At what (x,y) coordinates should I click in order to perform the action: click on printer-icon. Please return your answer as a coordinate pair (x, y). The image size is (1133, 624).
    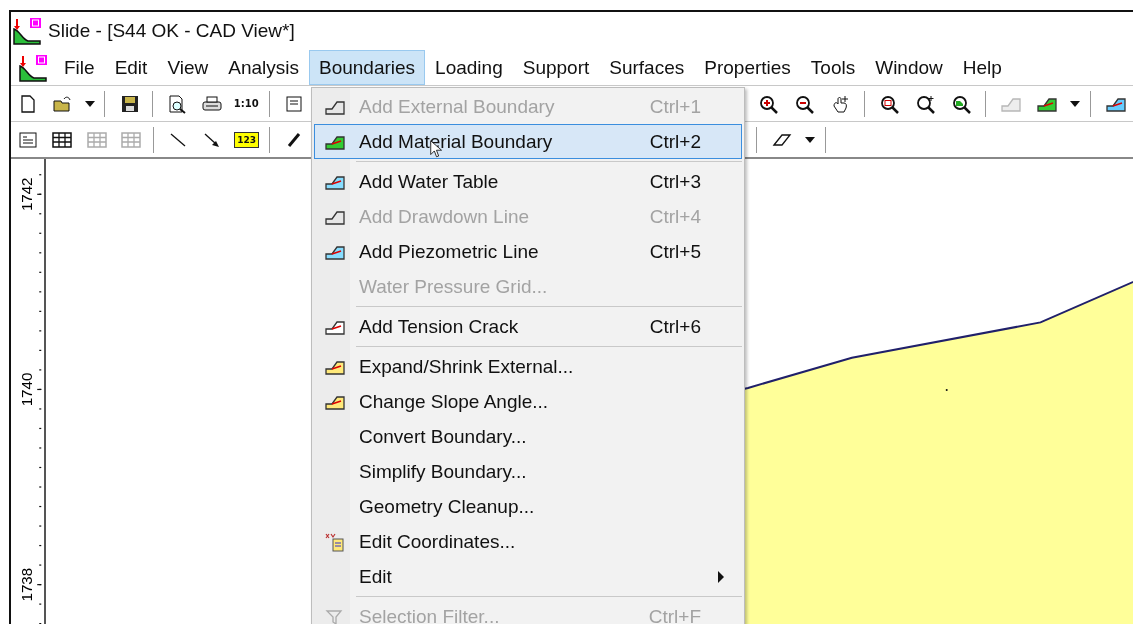
    Looking at the image, I should click on (211, 103).